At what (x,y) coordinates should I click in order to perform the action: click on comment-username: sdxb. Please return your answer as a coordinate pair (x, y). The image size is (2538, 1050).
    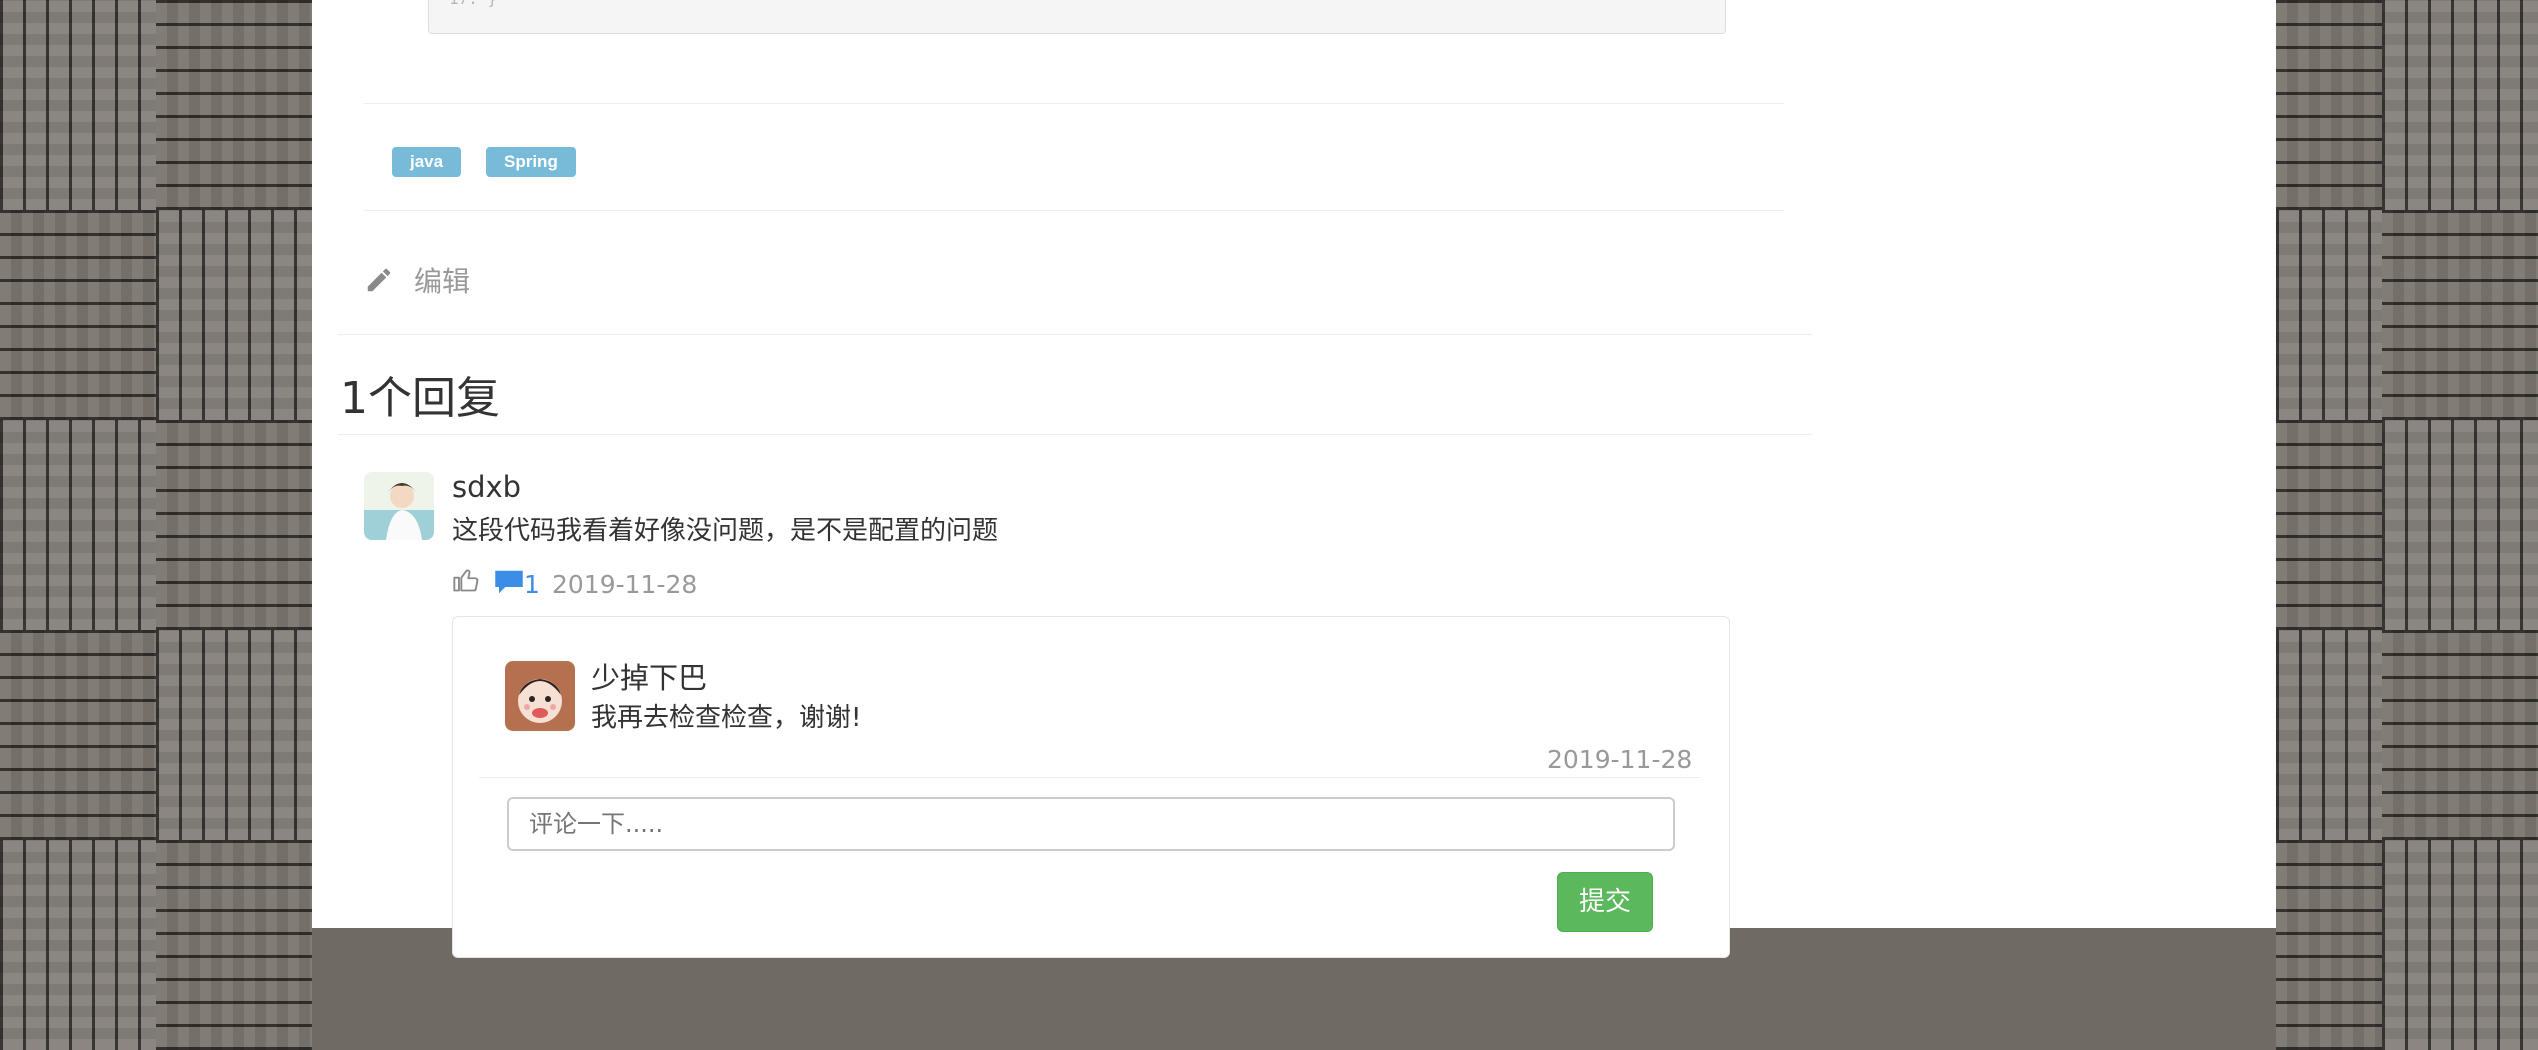
    Looking at the image, I should click on (486, 487).